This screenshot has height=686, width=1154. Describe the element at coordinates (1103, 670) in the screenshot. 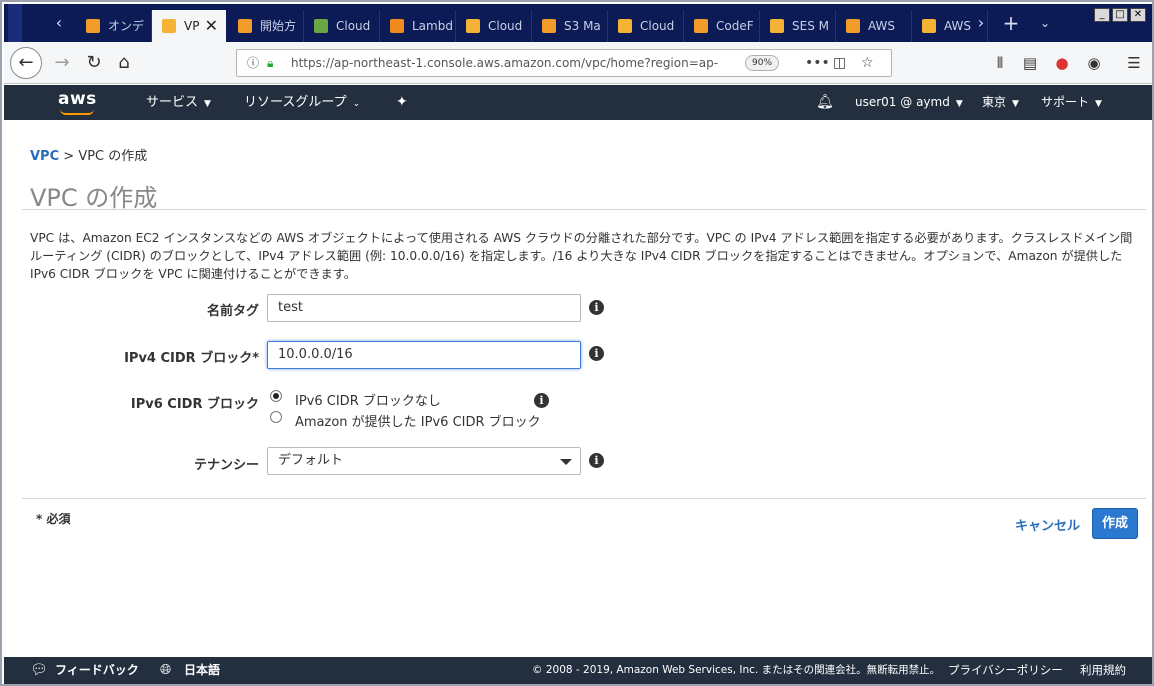

I see `terms-link: 利用規約` at that location.